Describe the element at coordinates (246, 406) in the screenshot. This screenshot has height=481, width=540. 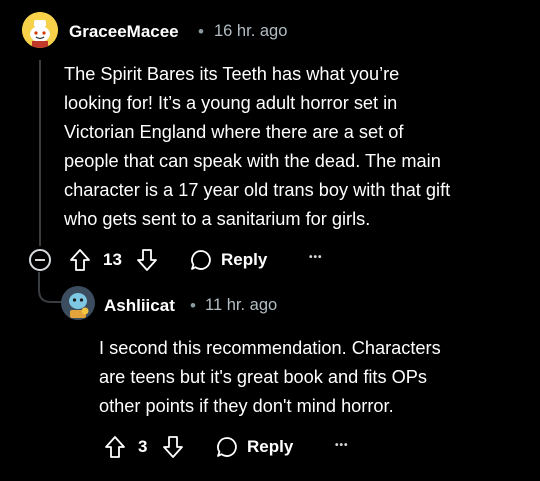
I see `reply-body-line: other points if they don't mind horror.` at that location.